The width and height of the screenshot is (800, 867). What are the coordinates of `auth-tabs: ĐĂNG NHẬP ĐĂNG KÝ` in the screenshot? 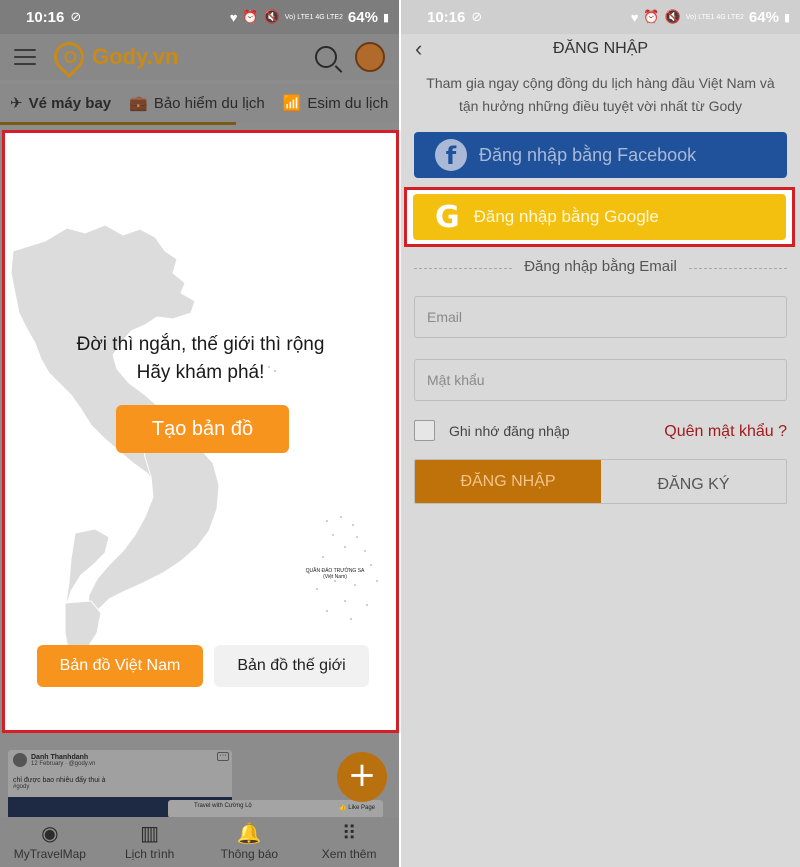 It's located at (600, 481).